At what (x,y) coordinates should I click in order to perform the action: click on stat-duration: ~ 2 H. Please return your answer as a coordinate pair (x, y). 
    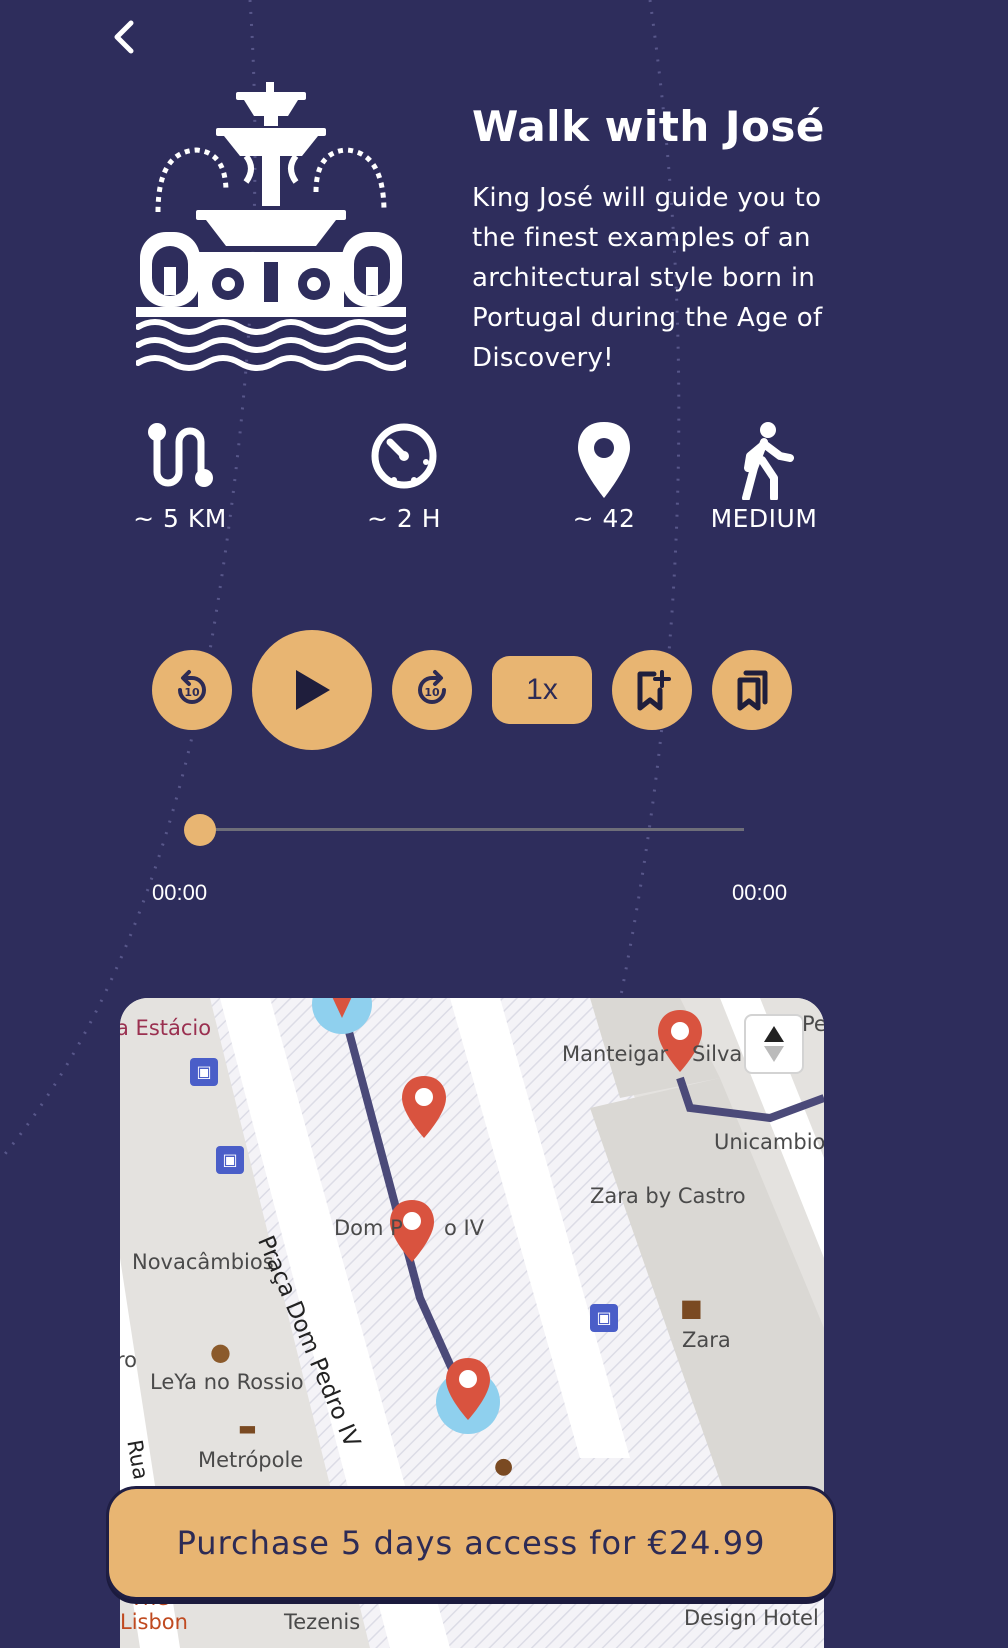
    Looking at the image, I should click on (404, 476).